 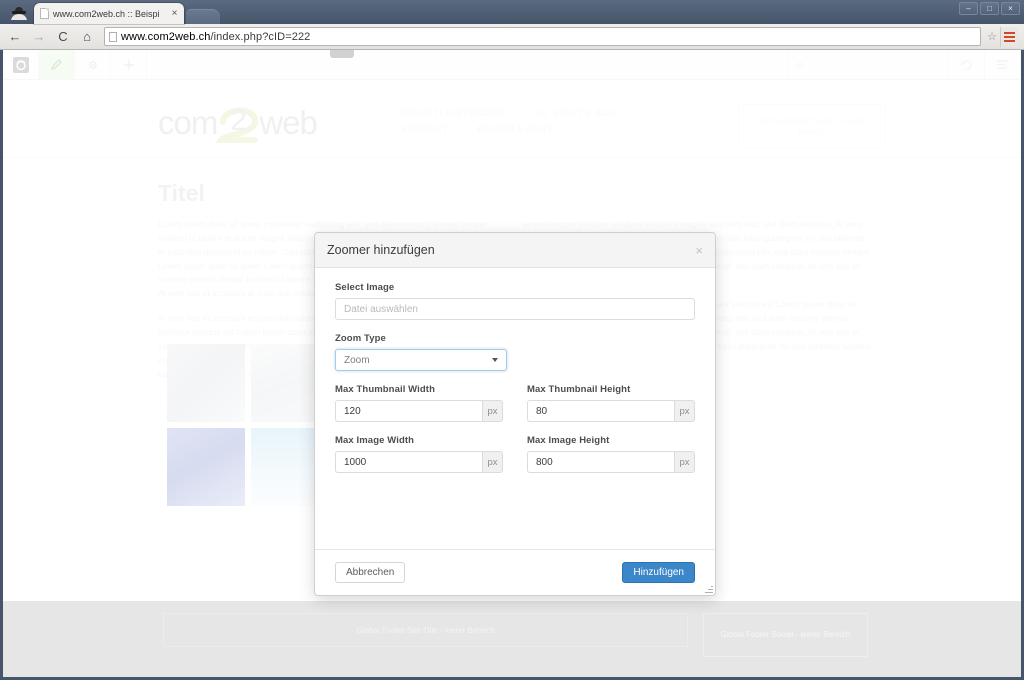 I want to click on max-thumbnail-height-group: Max Thumbnail Height px, so click(x=611, y=403).